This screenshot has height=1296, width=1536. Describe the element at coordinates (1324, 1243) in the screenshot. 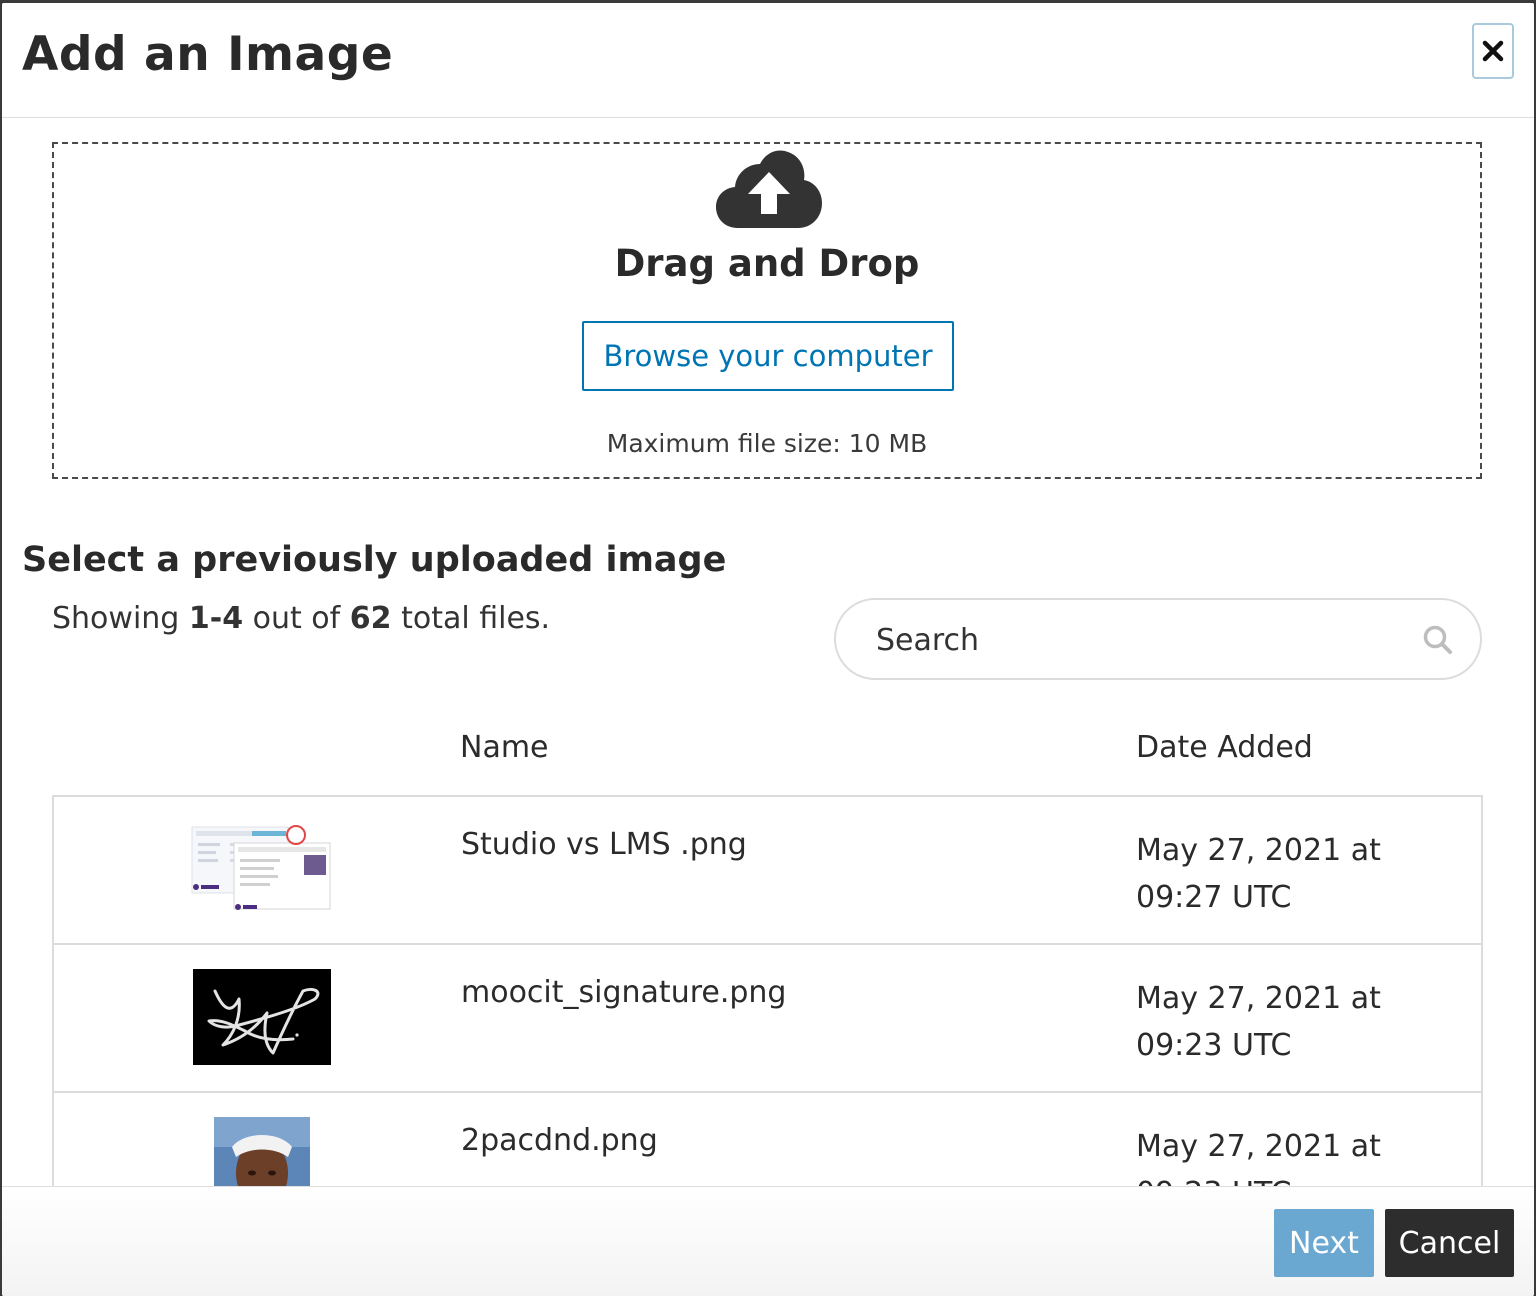

I see `next-button: Next` at that location.